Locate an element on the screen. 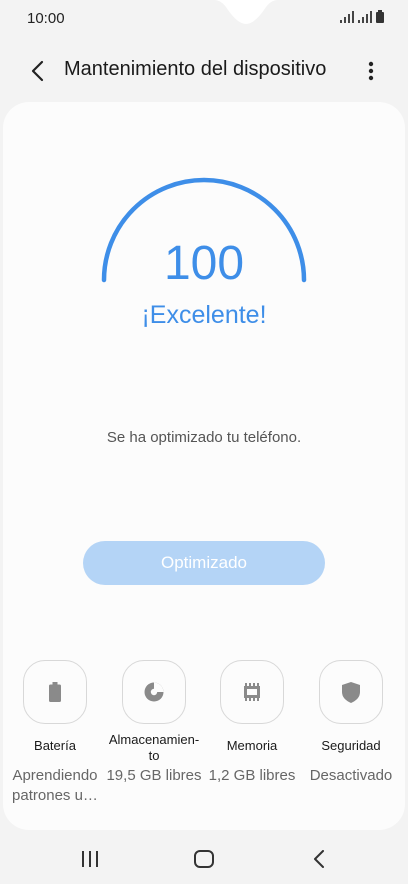 This screenshot has width=408, height=884. tile-security: Seguridad Desactivado is located at coordinates (351, 722).